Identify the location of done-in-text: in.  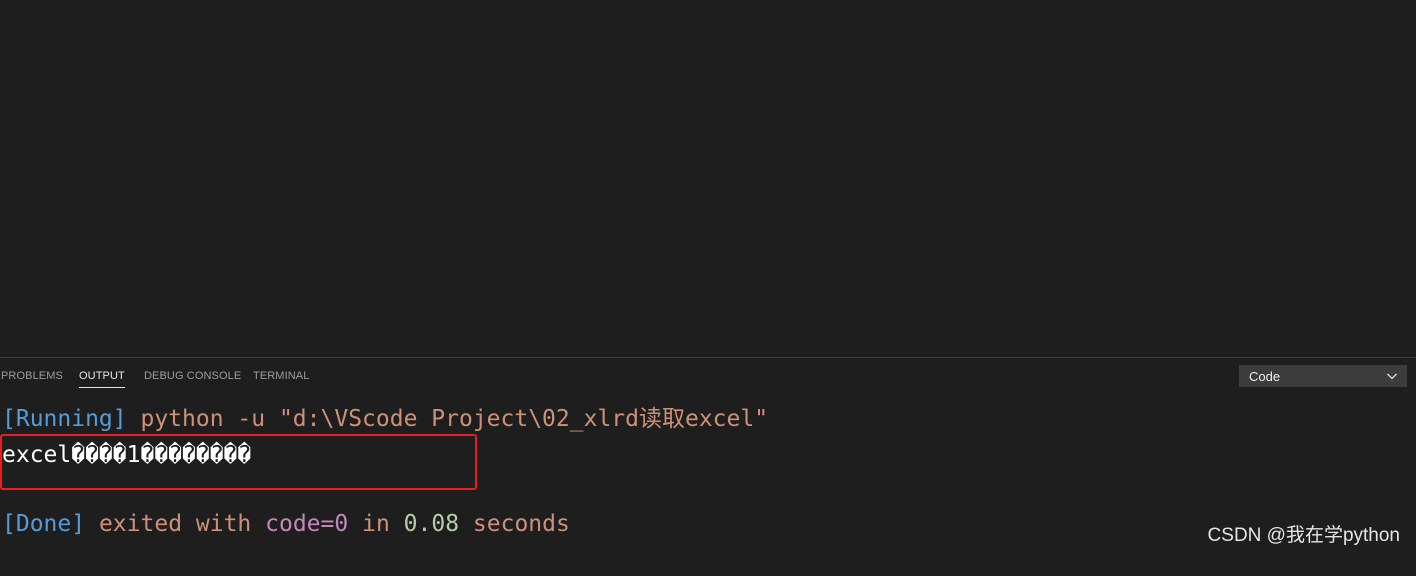
(376, 524).